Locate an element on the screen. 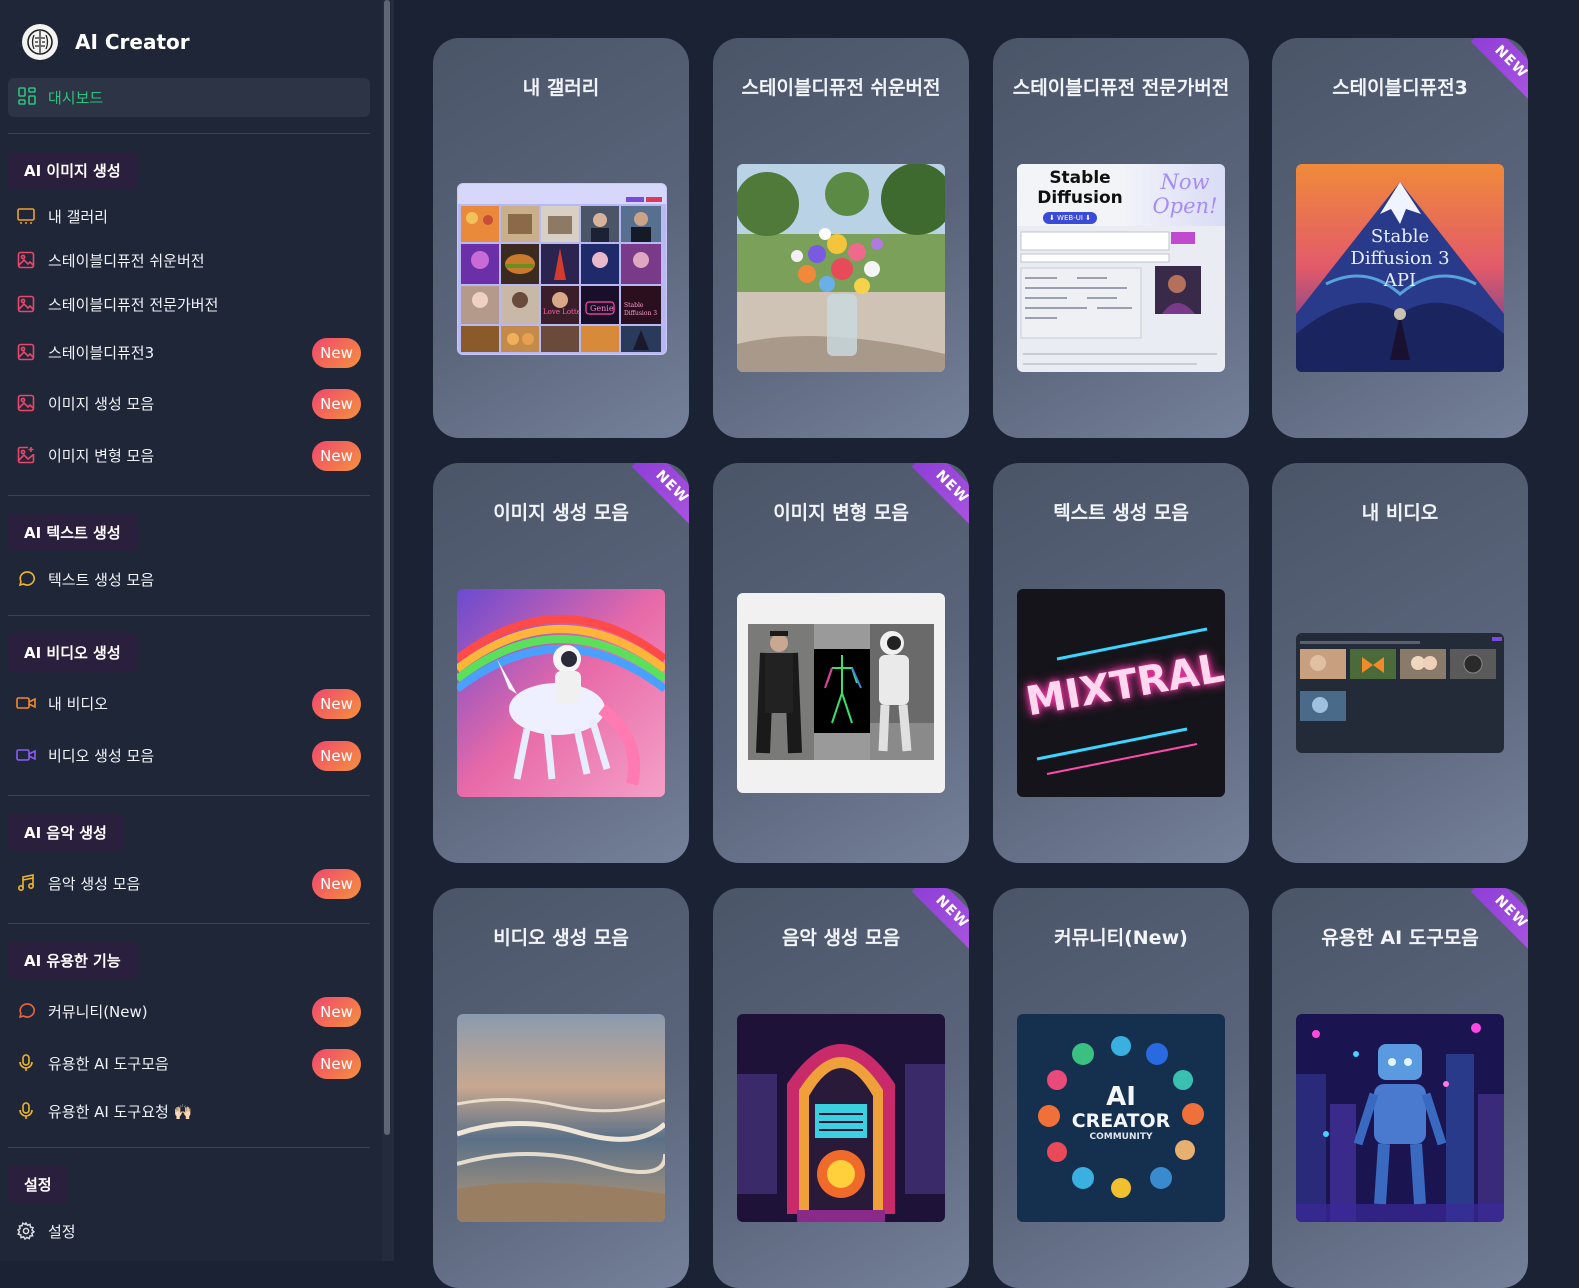  card-music-generation: 음악 생성 모음 NEW is located at coordinates (841, 1088).